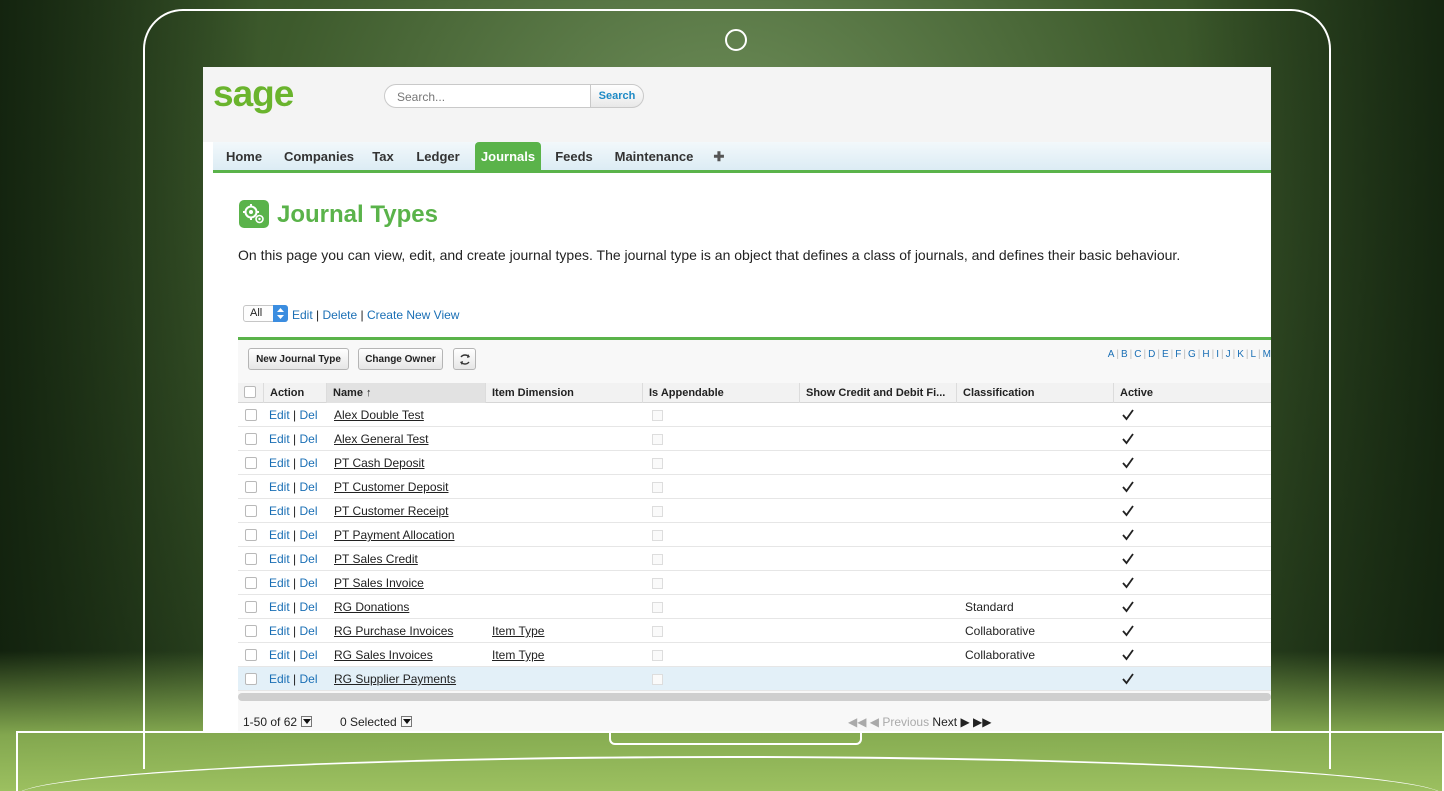 Image resolution: width=1444 pixels, height=791 pixels. What do you see at coordinates (657, 463) in the screenshot?
I see `is-appendable-checkbox` at bounding box center [657, 463].